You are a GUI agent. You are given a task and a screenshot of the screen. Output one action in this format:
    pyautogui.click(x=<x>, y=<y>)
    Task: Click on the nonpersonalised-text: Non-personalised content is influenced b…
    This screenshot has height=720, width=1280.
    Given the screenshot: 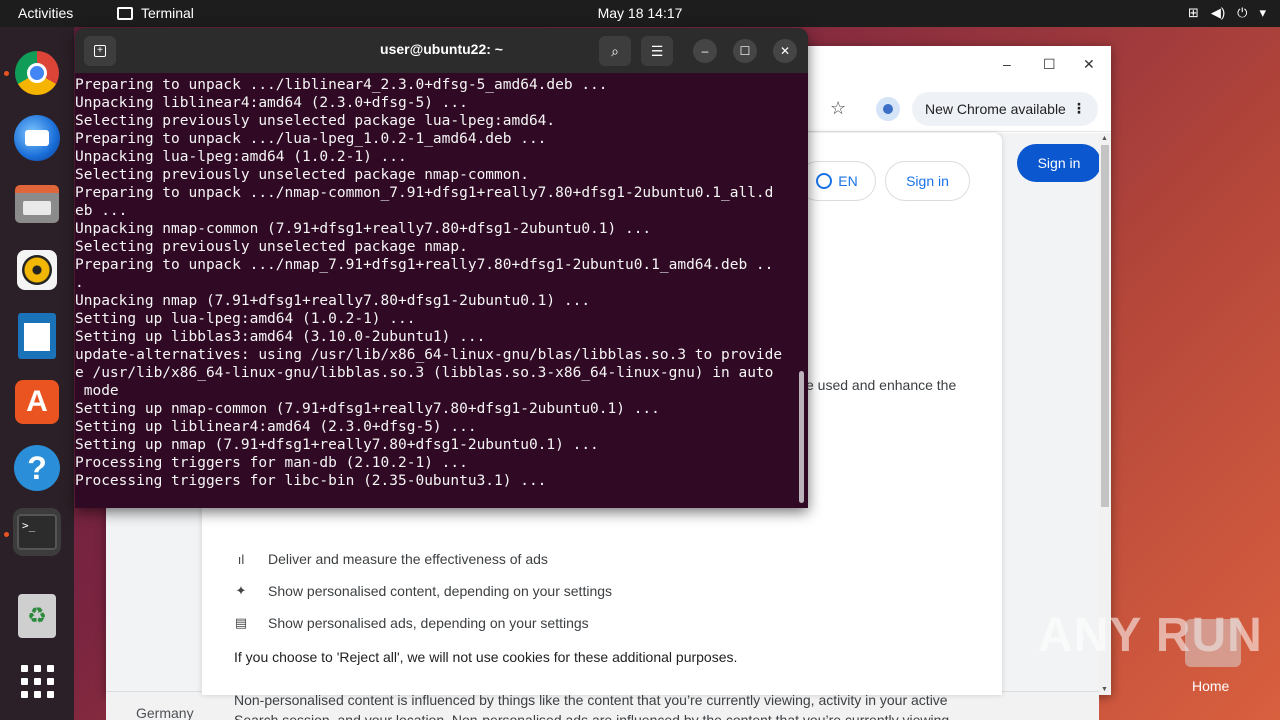 What is the action you would take?
    pyautogui.click(x=592, y=706)
    